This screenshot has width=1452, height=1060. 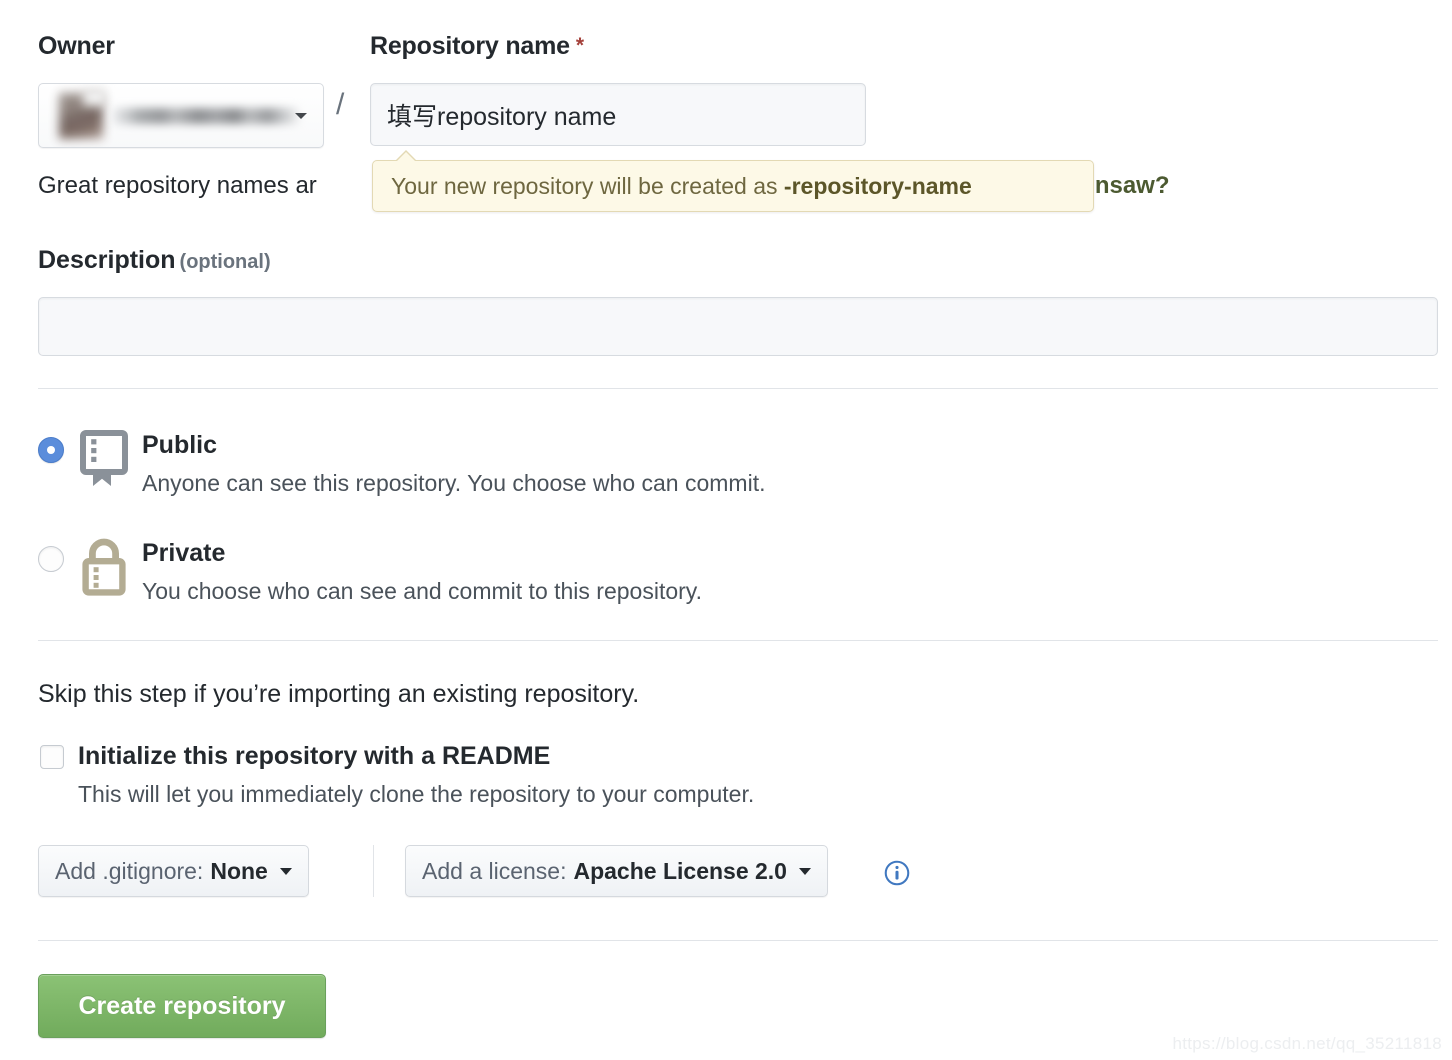 What do you see at coordinates (182, 1006) in the screenshot?
I see `create-repository-button: Create repository` at bounding box center [182, 1006].